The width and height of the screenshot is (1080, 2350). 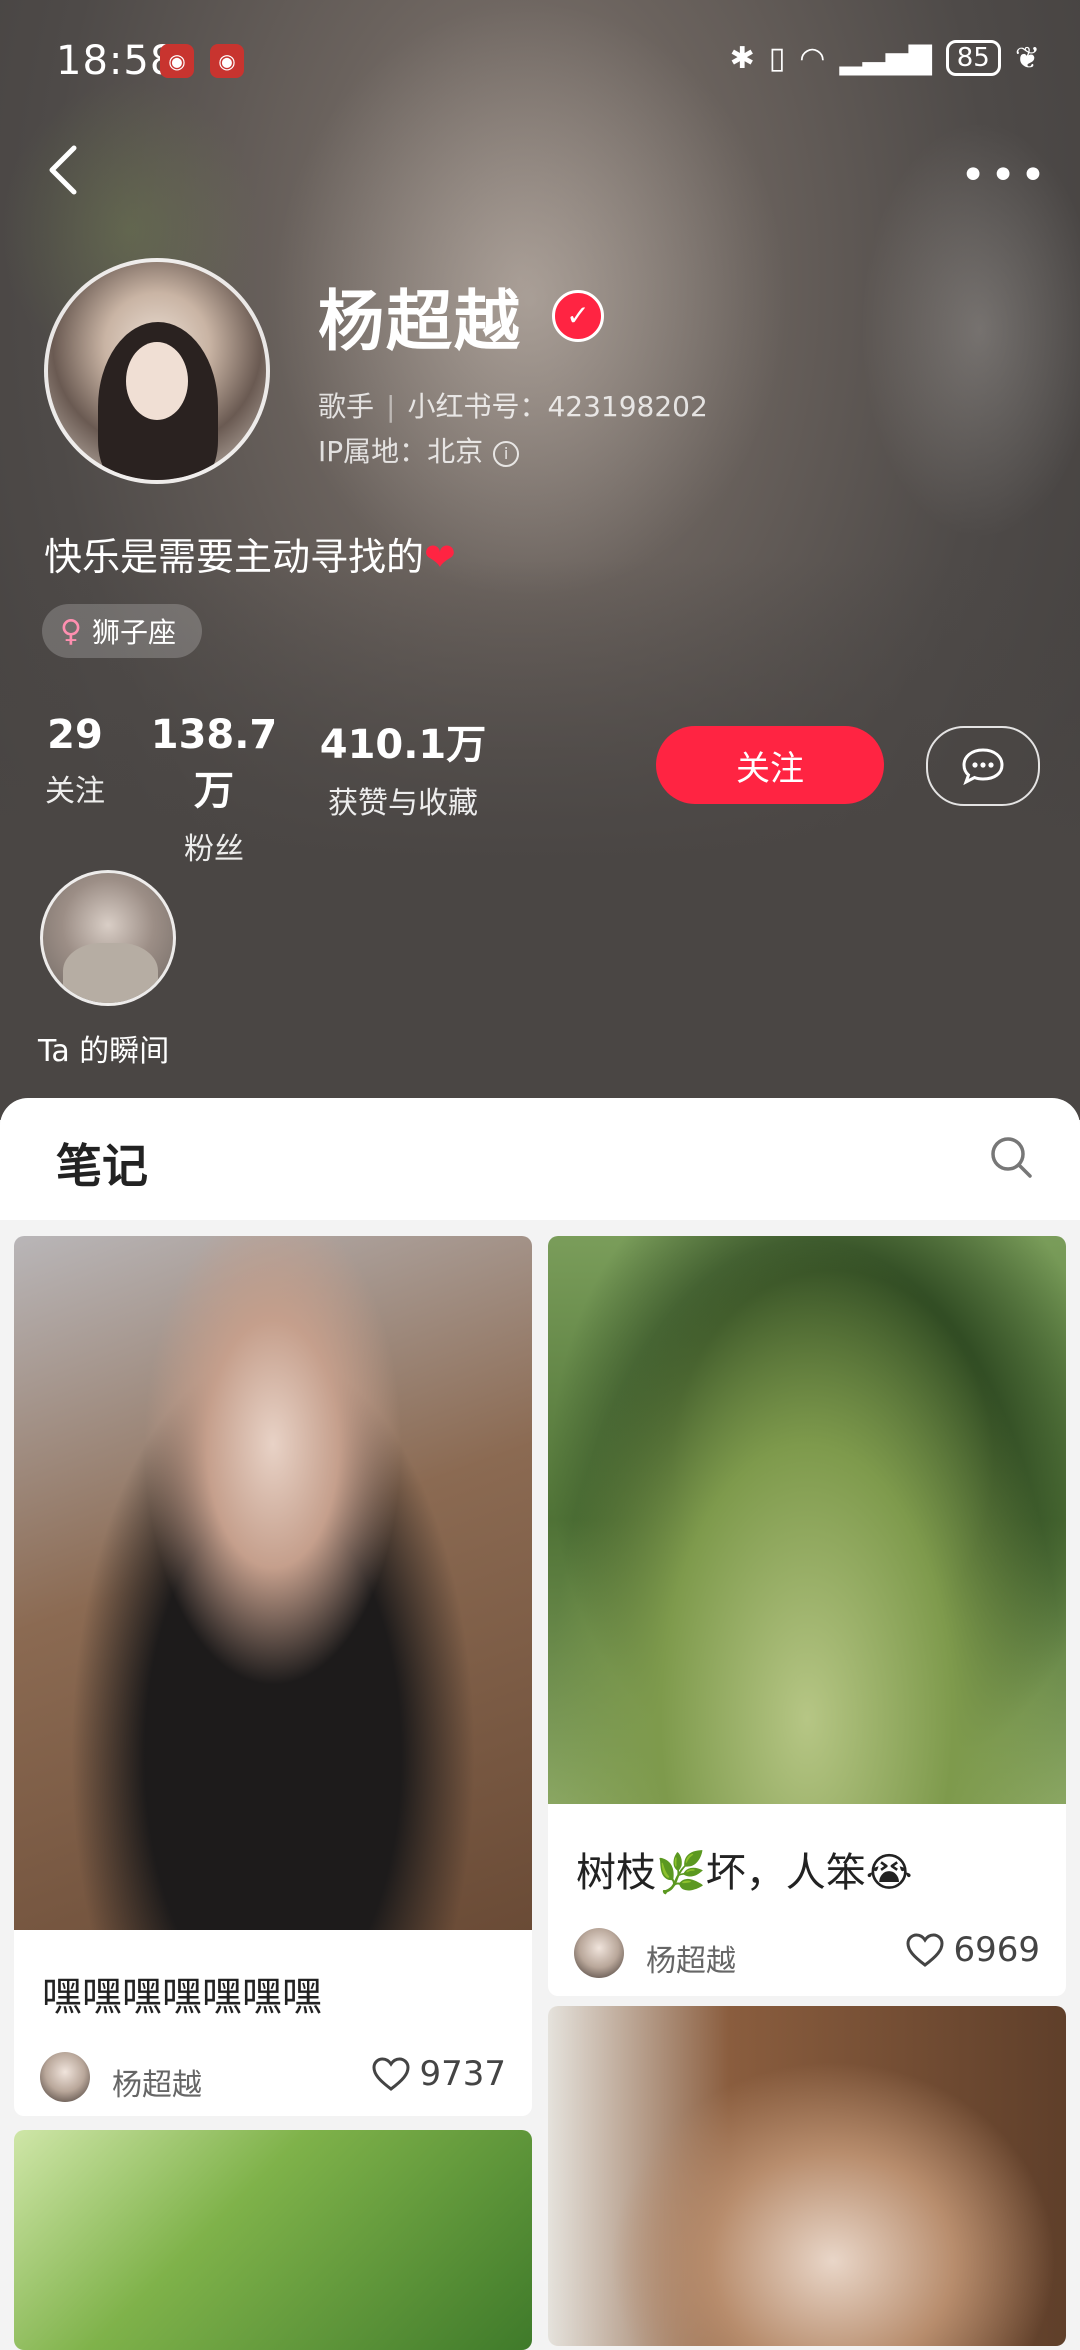 I want to click on more-dots-icon: •••, so click(x=1005, y=175).